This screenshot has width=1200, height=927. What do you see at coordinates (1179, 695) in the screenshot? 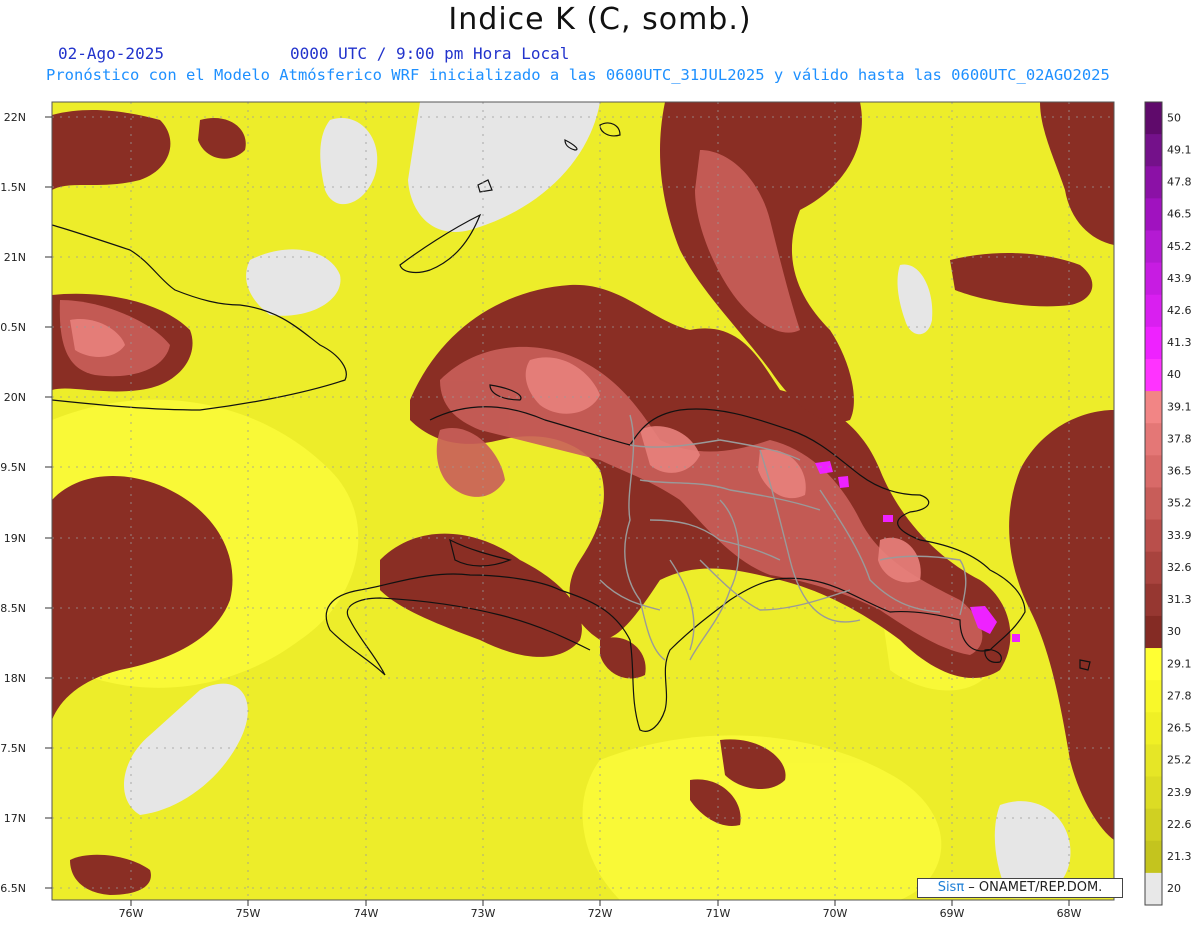
I see `colorbar-label: 27.8` at bounding box center [1179, 695].